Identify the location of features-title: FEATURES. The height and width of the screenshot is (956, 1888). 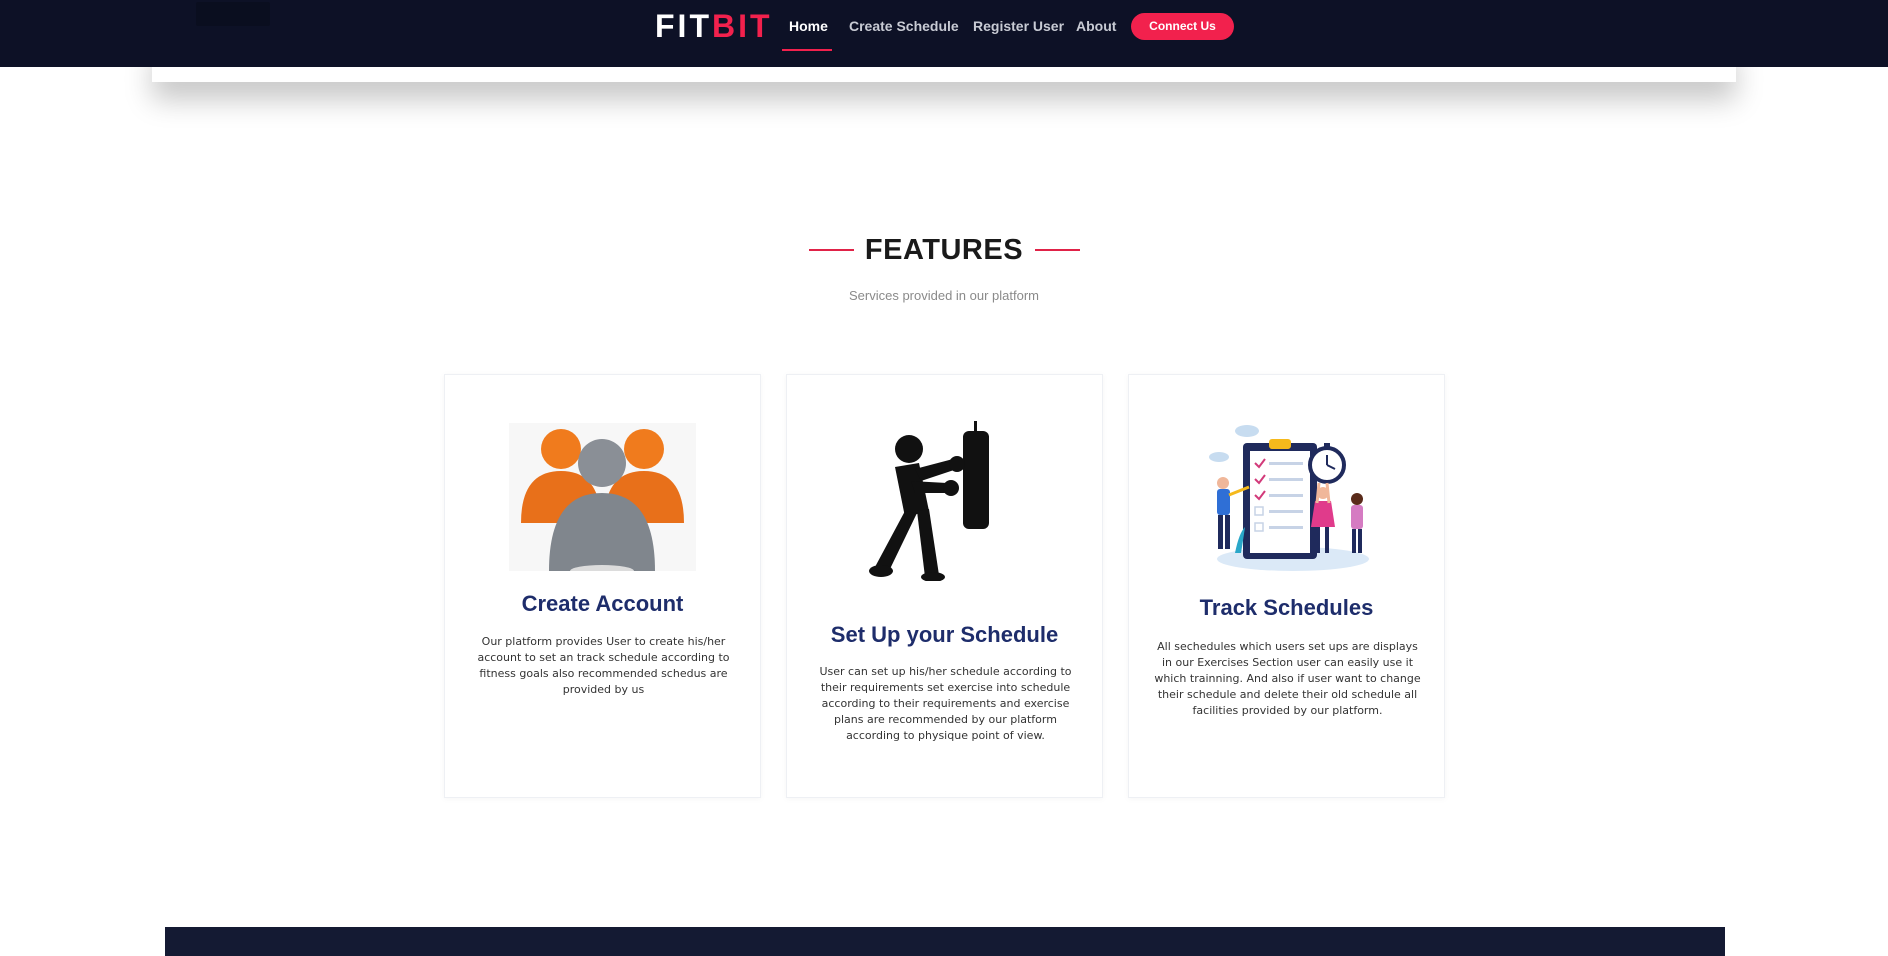
(944, 250).